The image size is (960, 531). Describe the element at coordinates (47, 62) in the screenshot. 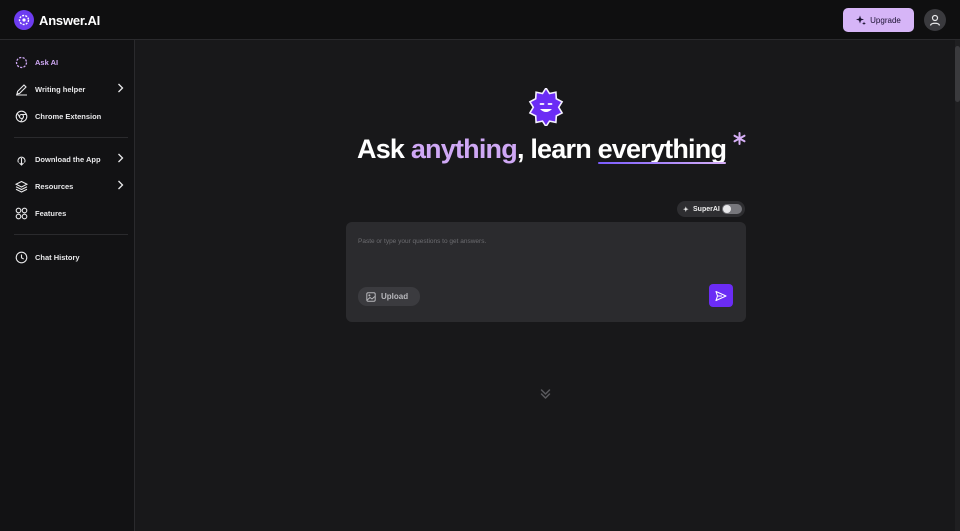

I see `sidebar-item-label: Ask AI` at that location.